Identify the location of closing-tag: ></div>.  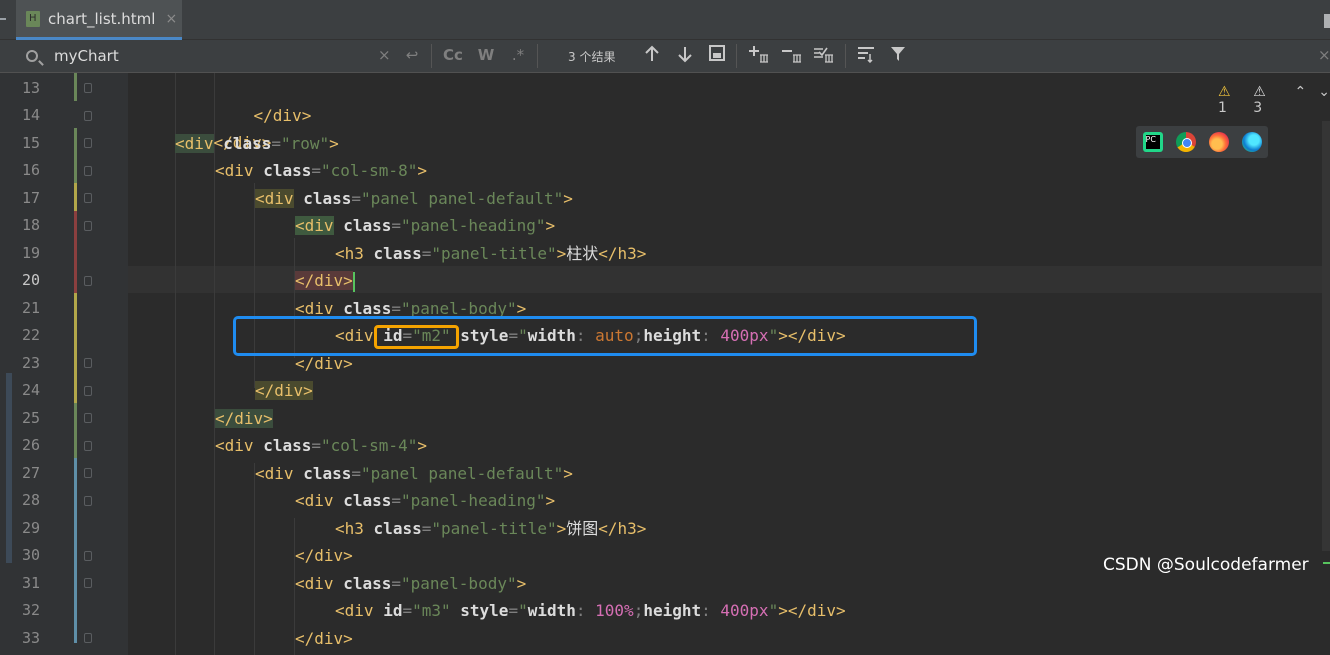
(812, 610).